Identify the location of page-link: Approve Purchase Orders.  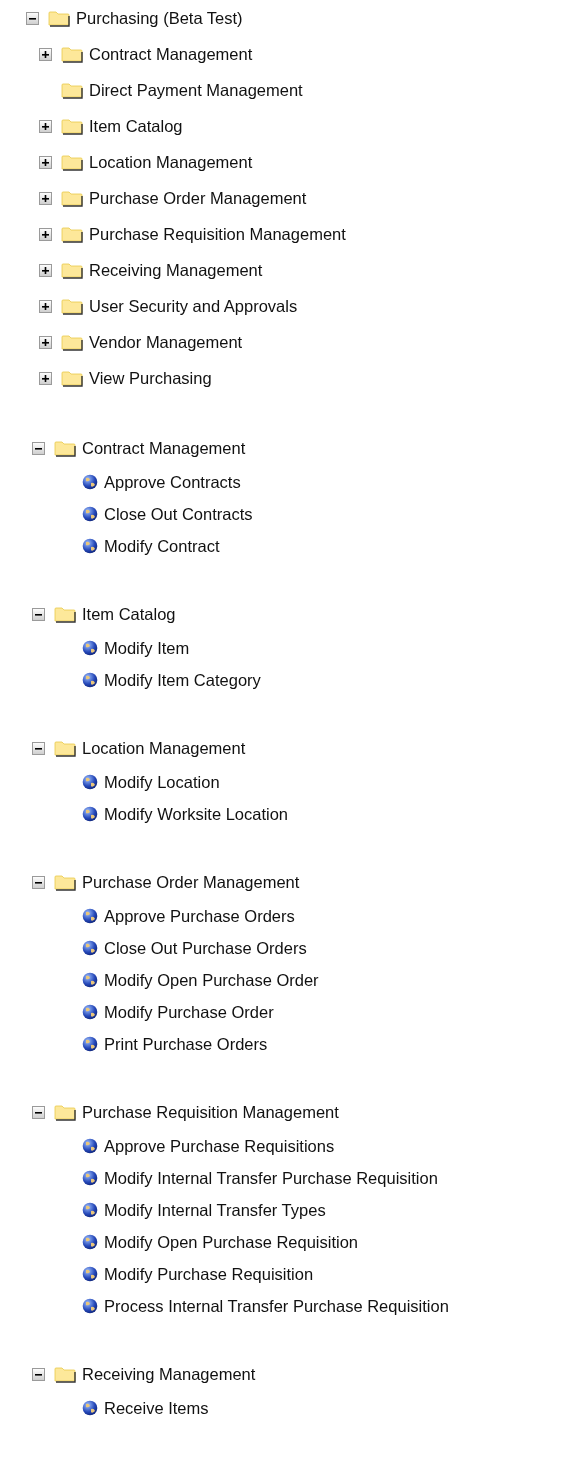
(199, 916).